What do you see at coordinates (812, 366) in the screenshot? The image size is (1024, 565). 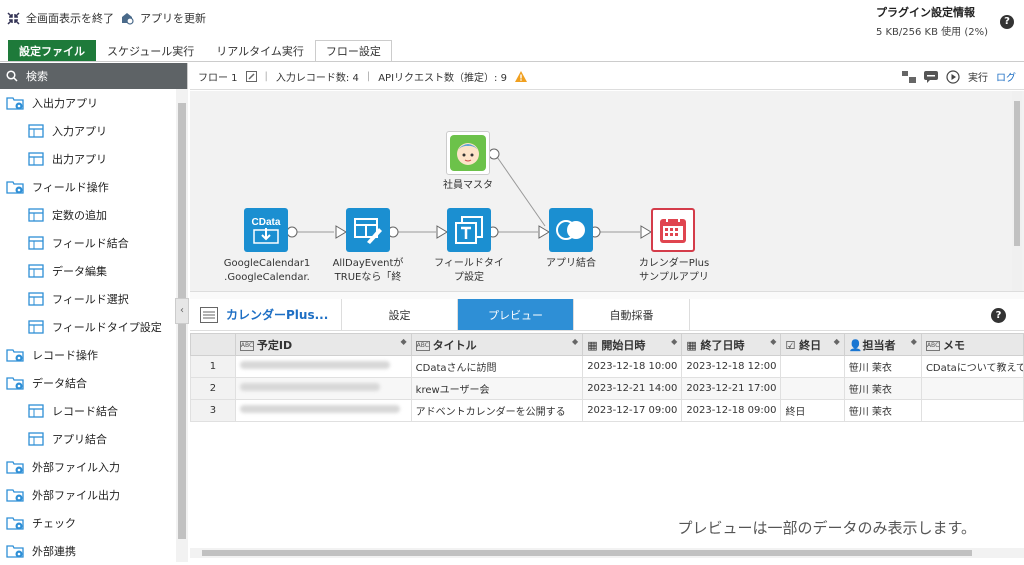 I see `allday-cell` at bounding box center [812, 366].